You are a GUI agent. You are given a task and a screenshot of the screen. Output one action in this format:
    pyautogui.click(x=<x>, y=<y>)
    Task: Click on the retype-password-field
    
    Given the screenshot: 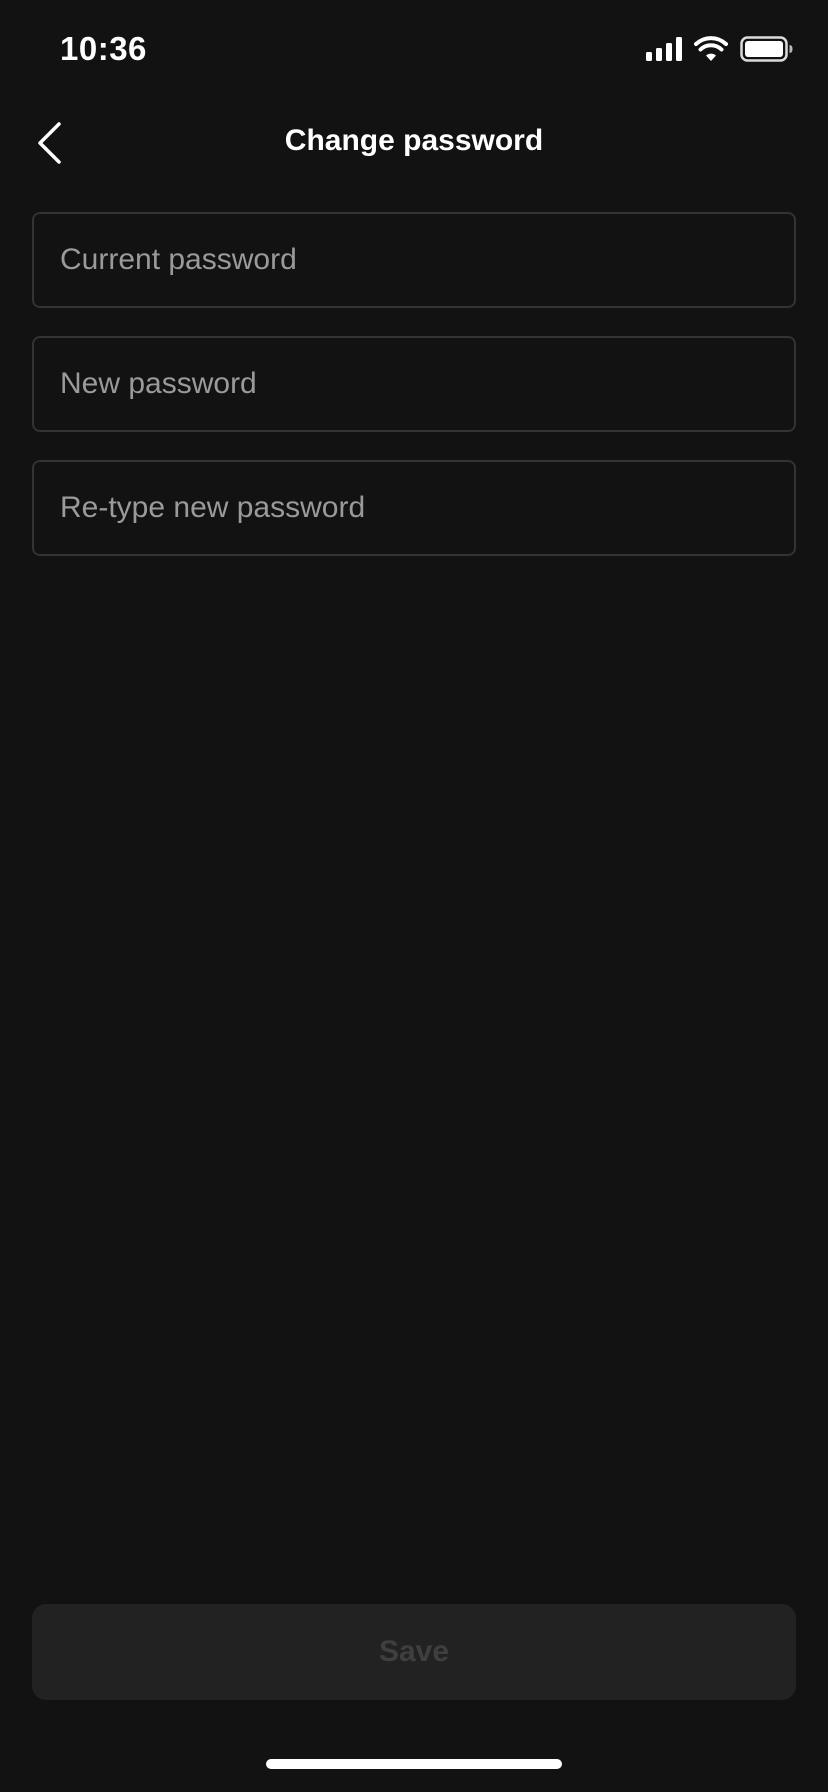 What is the action you would take?
    pyautogui.click(x=414, y=508)
    